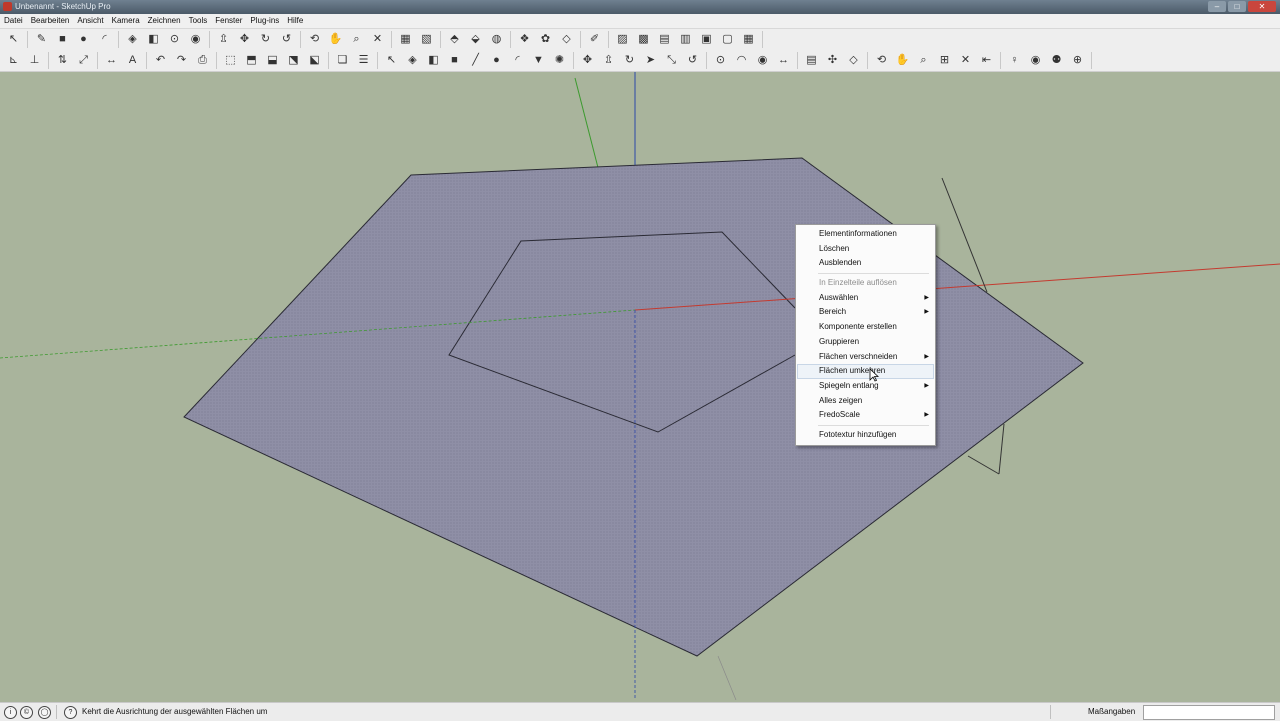 The image size is (1280, 721). What do you see at coordinates (181, 60) in the screenshot?
I see `redo-button: ↷` at bounding box center [181, 60].